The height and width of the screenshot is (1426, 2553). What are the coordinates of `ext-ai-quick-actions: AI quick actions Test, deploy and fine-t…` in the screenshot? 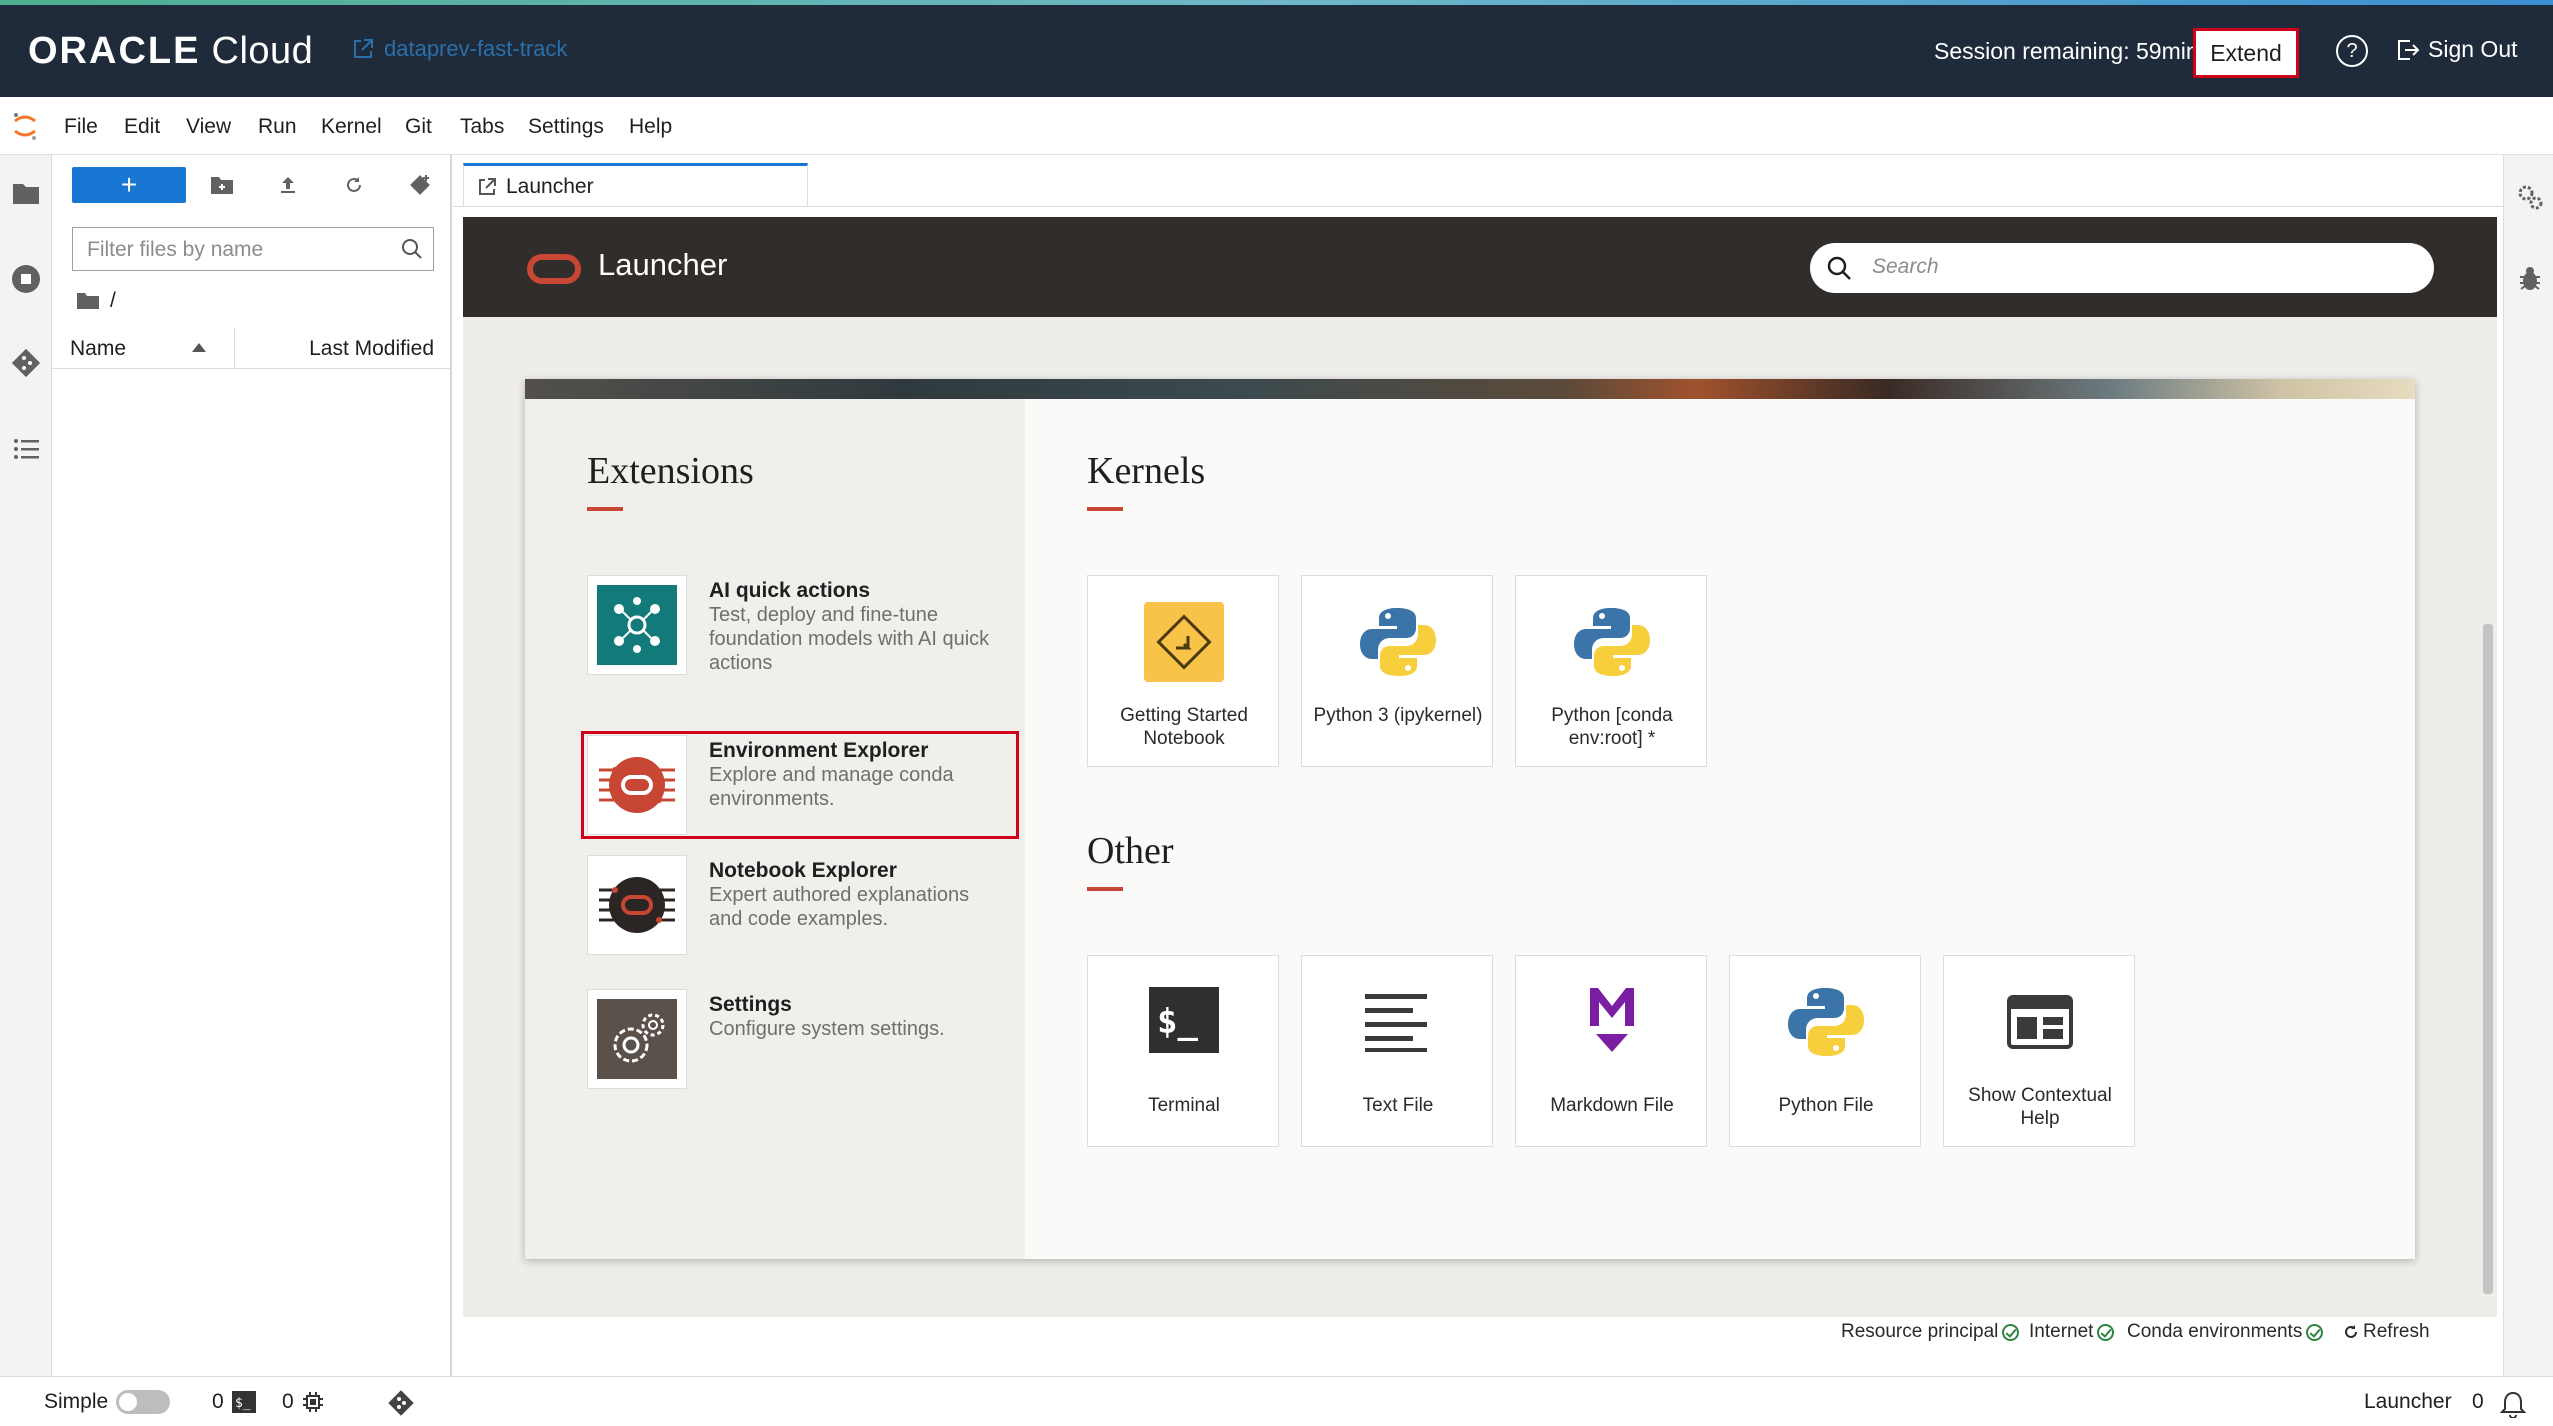 It's located at (802, 627).